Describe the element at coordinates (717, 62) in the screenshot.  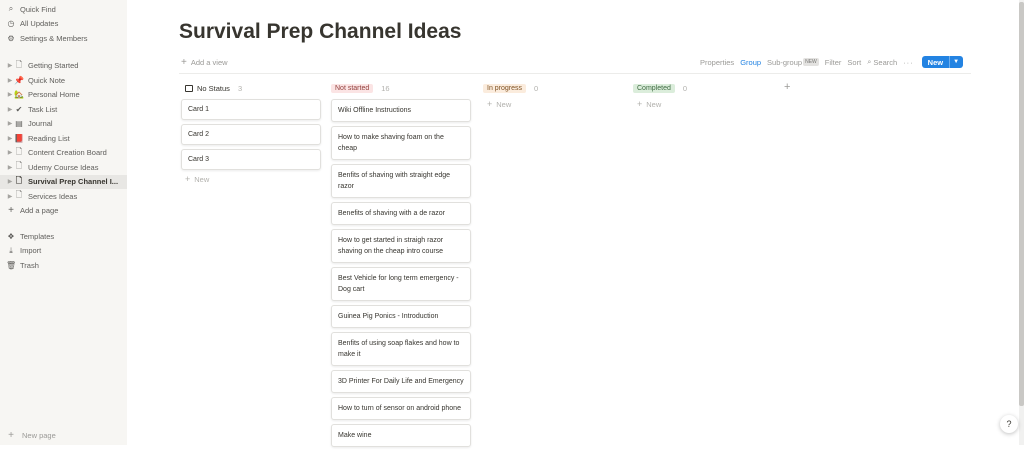
I see `properties-button: Properties` at that location.